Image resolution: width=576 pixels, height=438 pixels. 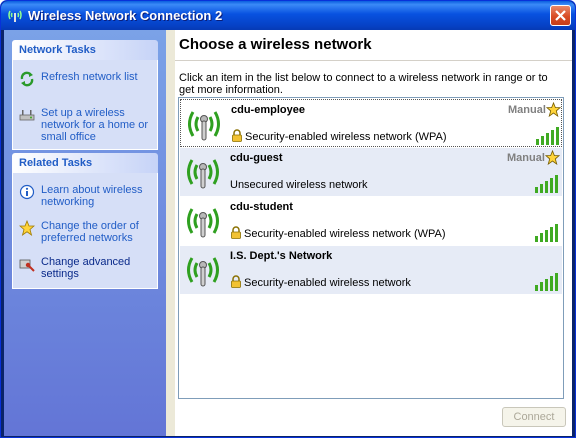 What do you see at coordinates (256, 158) in the screenshot?
I see `network-ssid: cdu-guest` at bounding box center [256, 158].